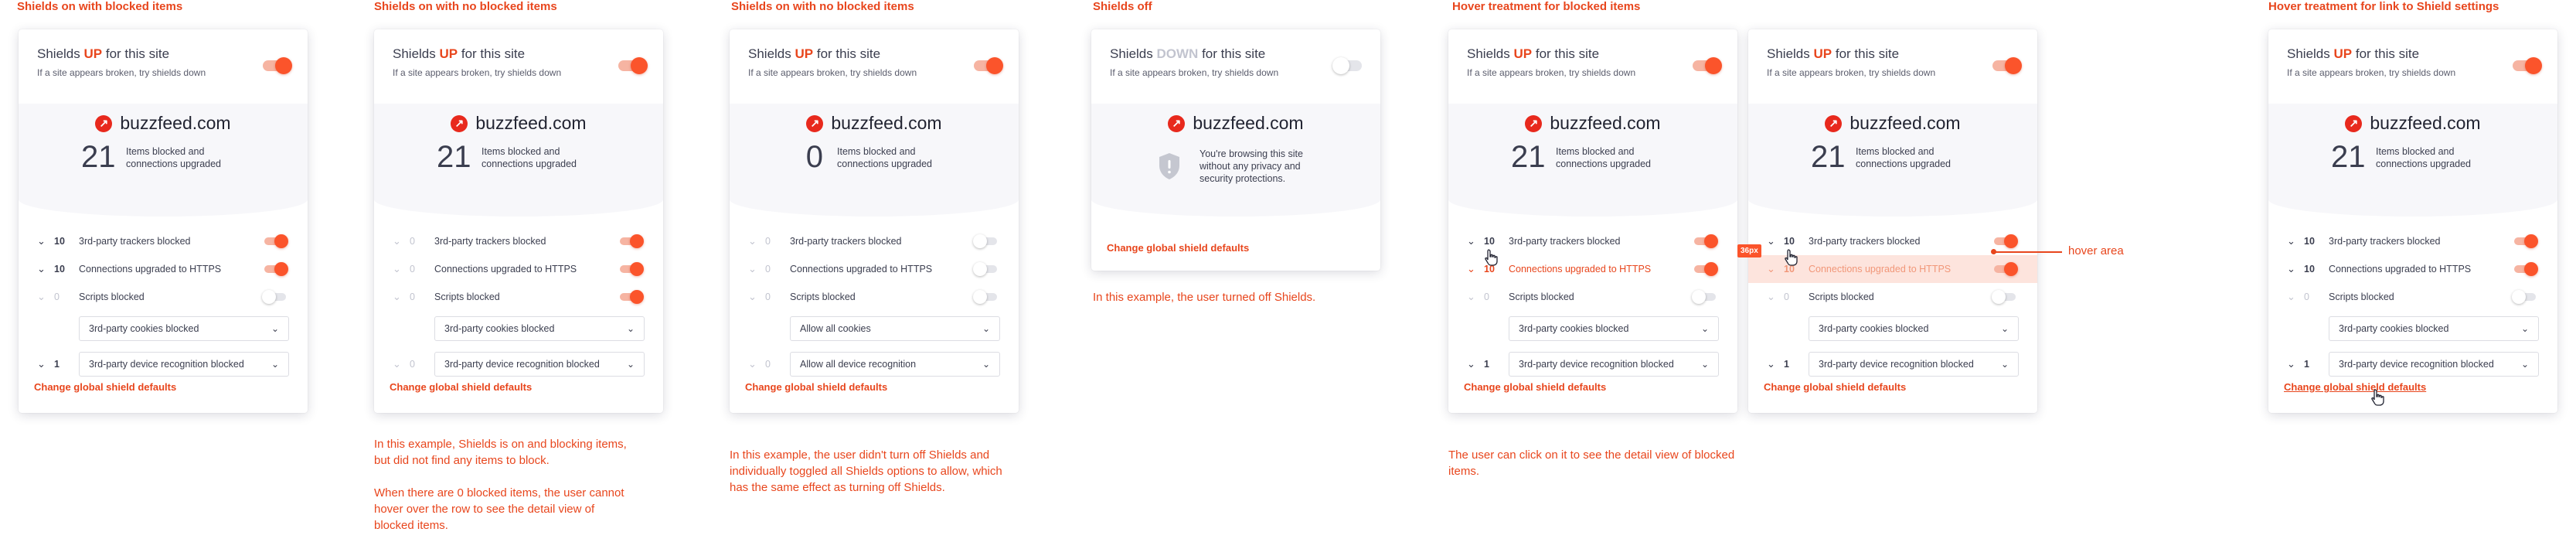 The width and height of the screenshot is (2576, 549). I want to click on device-select: Allow all device recognition ⌄, so click(895, 364).